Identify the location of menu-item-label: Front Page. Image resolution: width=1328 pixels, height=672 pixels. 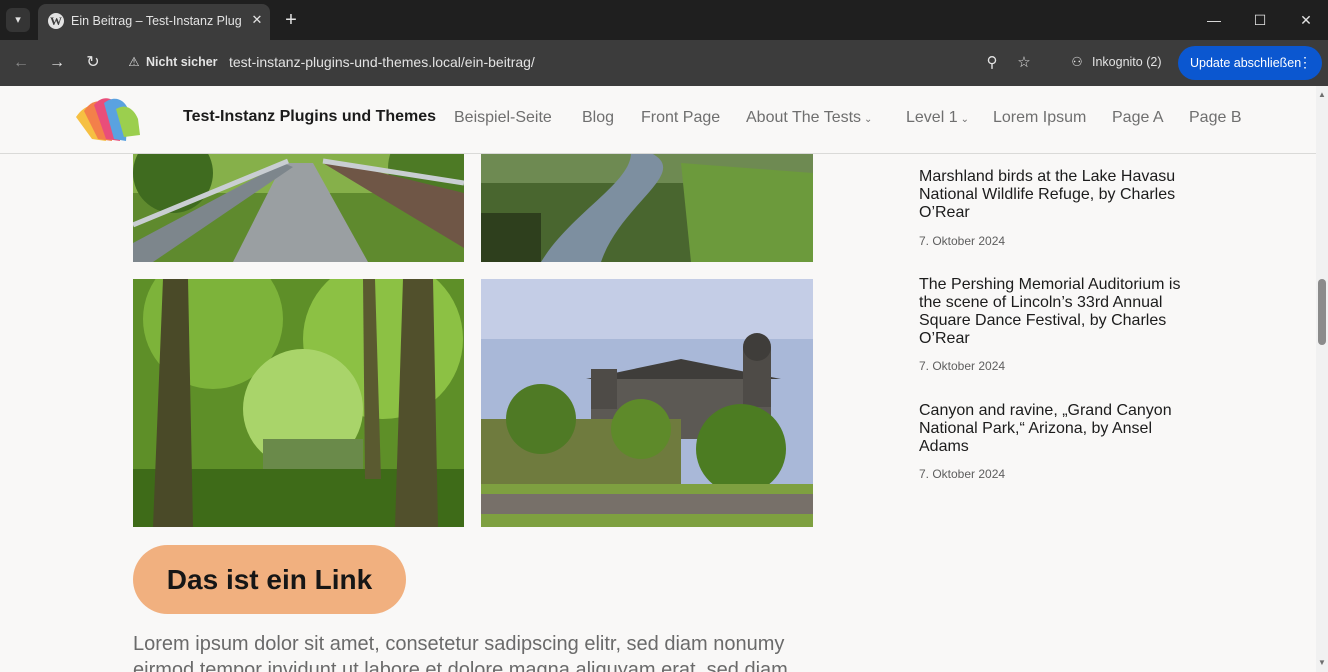
(681, 117).